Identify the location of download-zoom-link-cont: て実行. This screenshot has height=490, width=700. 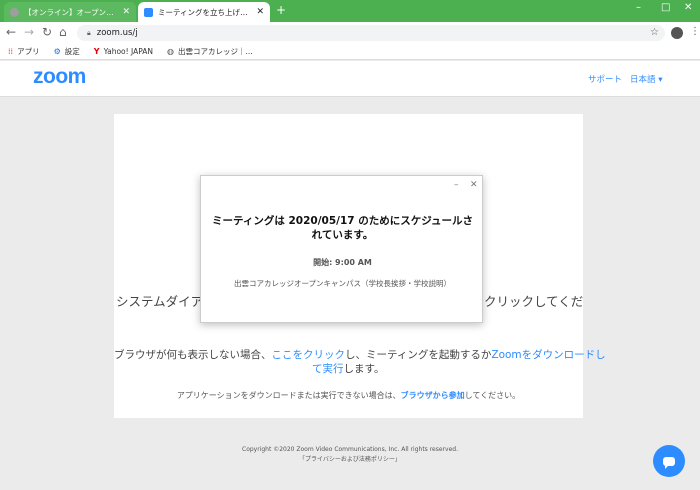
(328, 369).